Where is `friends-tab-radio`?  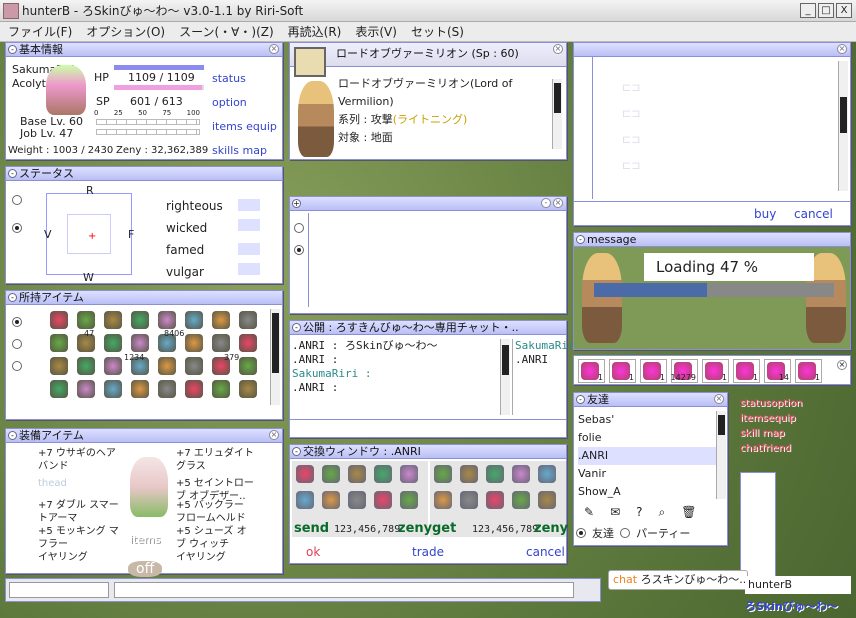 friends-tab-radio is located at coordinates (581, 533).